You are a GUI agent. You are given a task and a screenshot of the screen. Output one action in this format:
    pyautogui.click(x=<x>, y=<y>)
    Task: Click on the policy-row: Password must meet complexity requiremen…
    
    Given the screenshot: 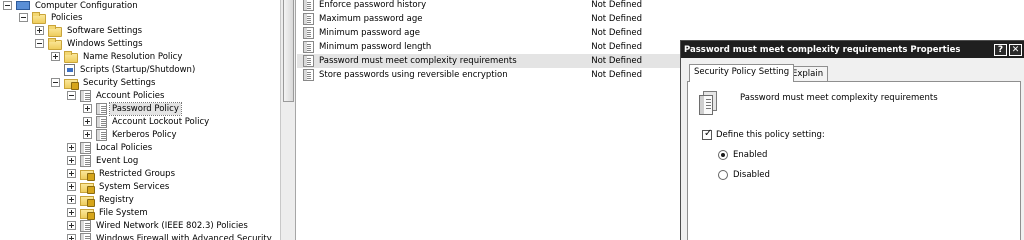 What is the action you would take?
    pyautogui.click(x=488, y=61)
    